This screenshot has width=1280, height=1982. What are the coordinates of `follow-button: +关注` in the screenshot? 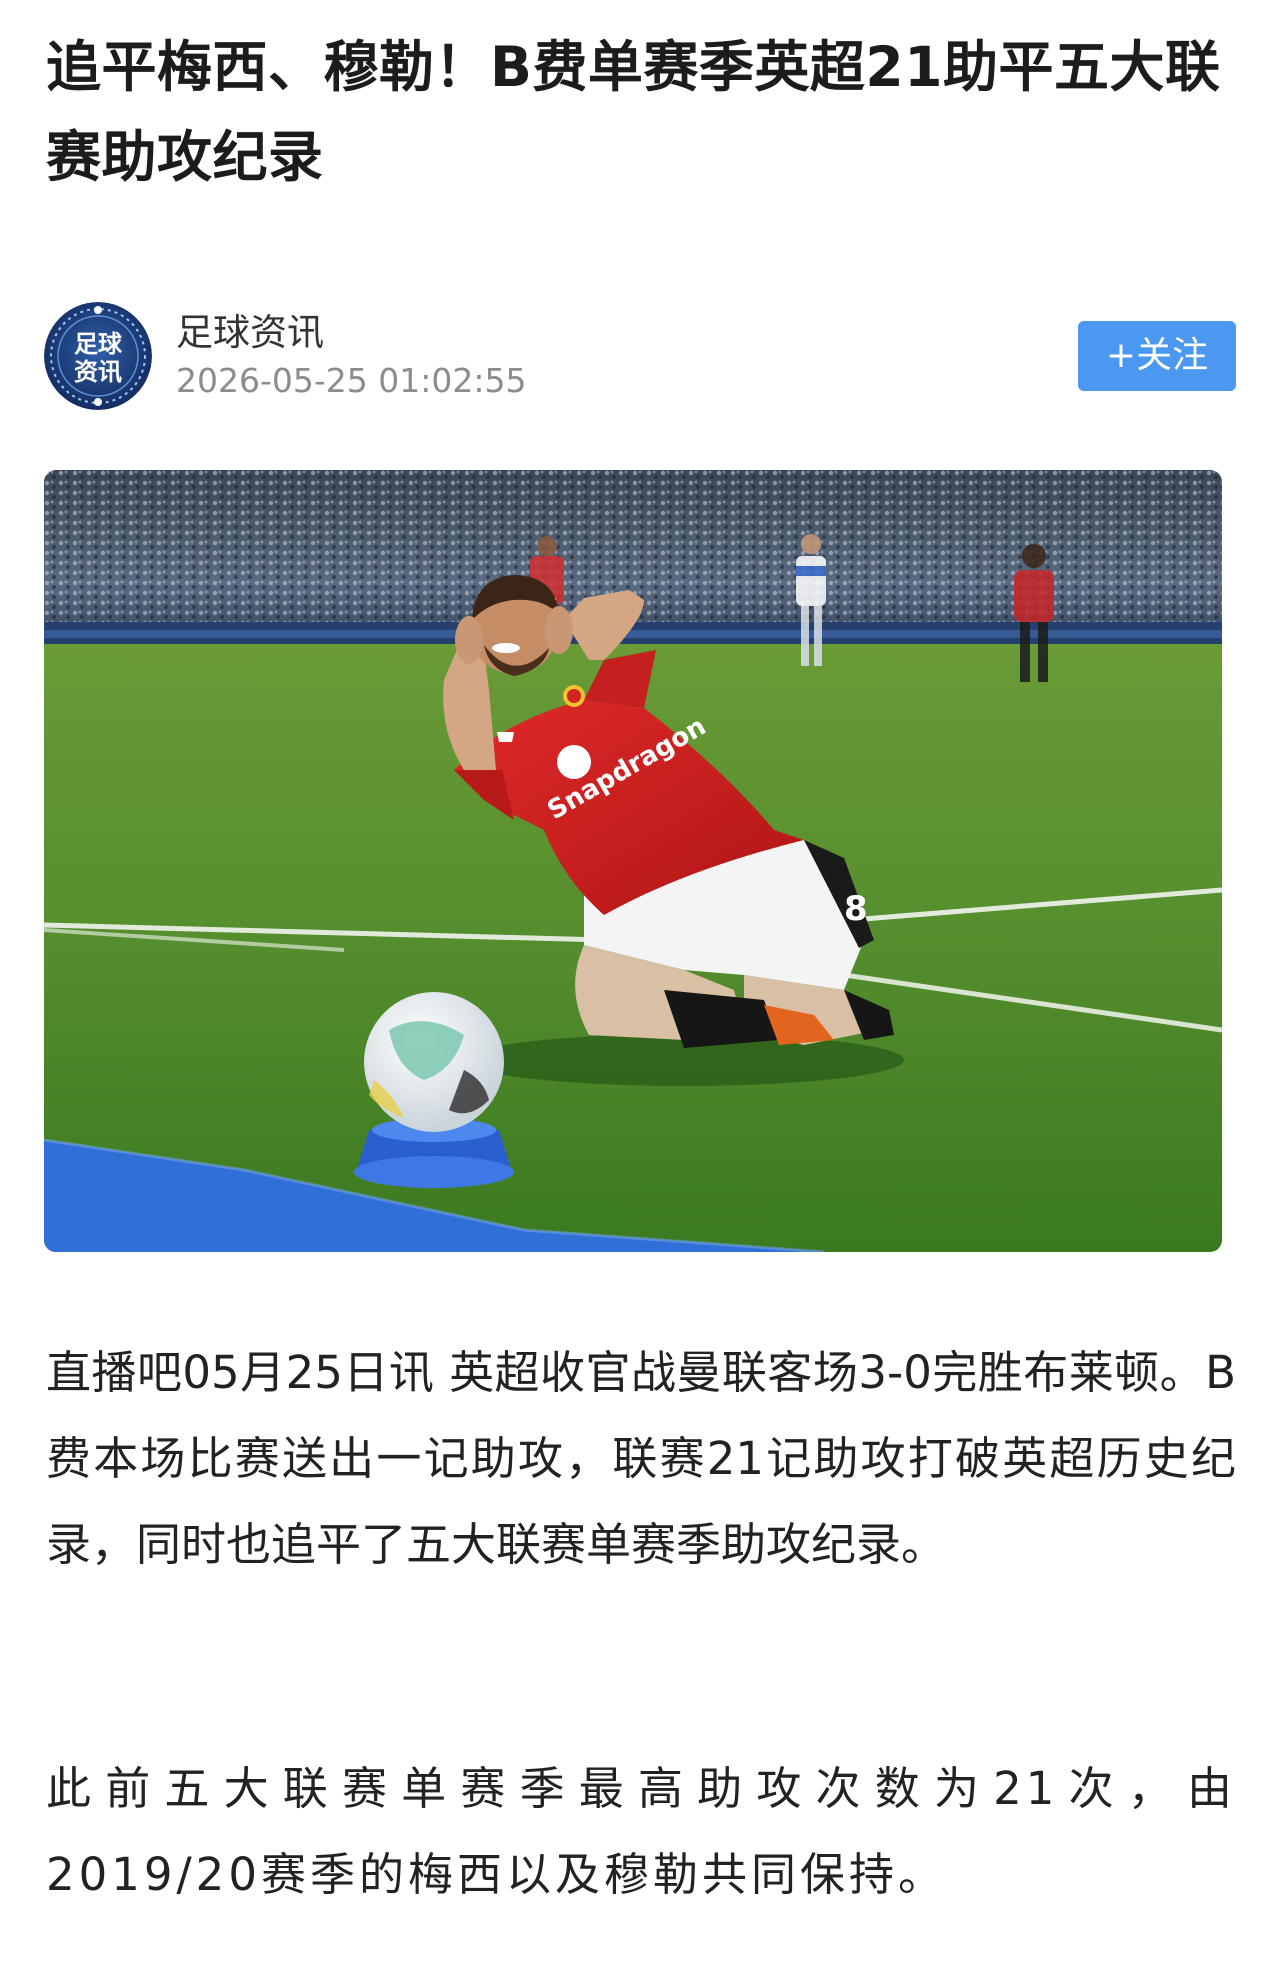 It's located at (1157, 356).